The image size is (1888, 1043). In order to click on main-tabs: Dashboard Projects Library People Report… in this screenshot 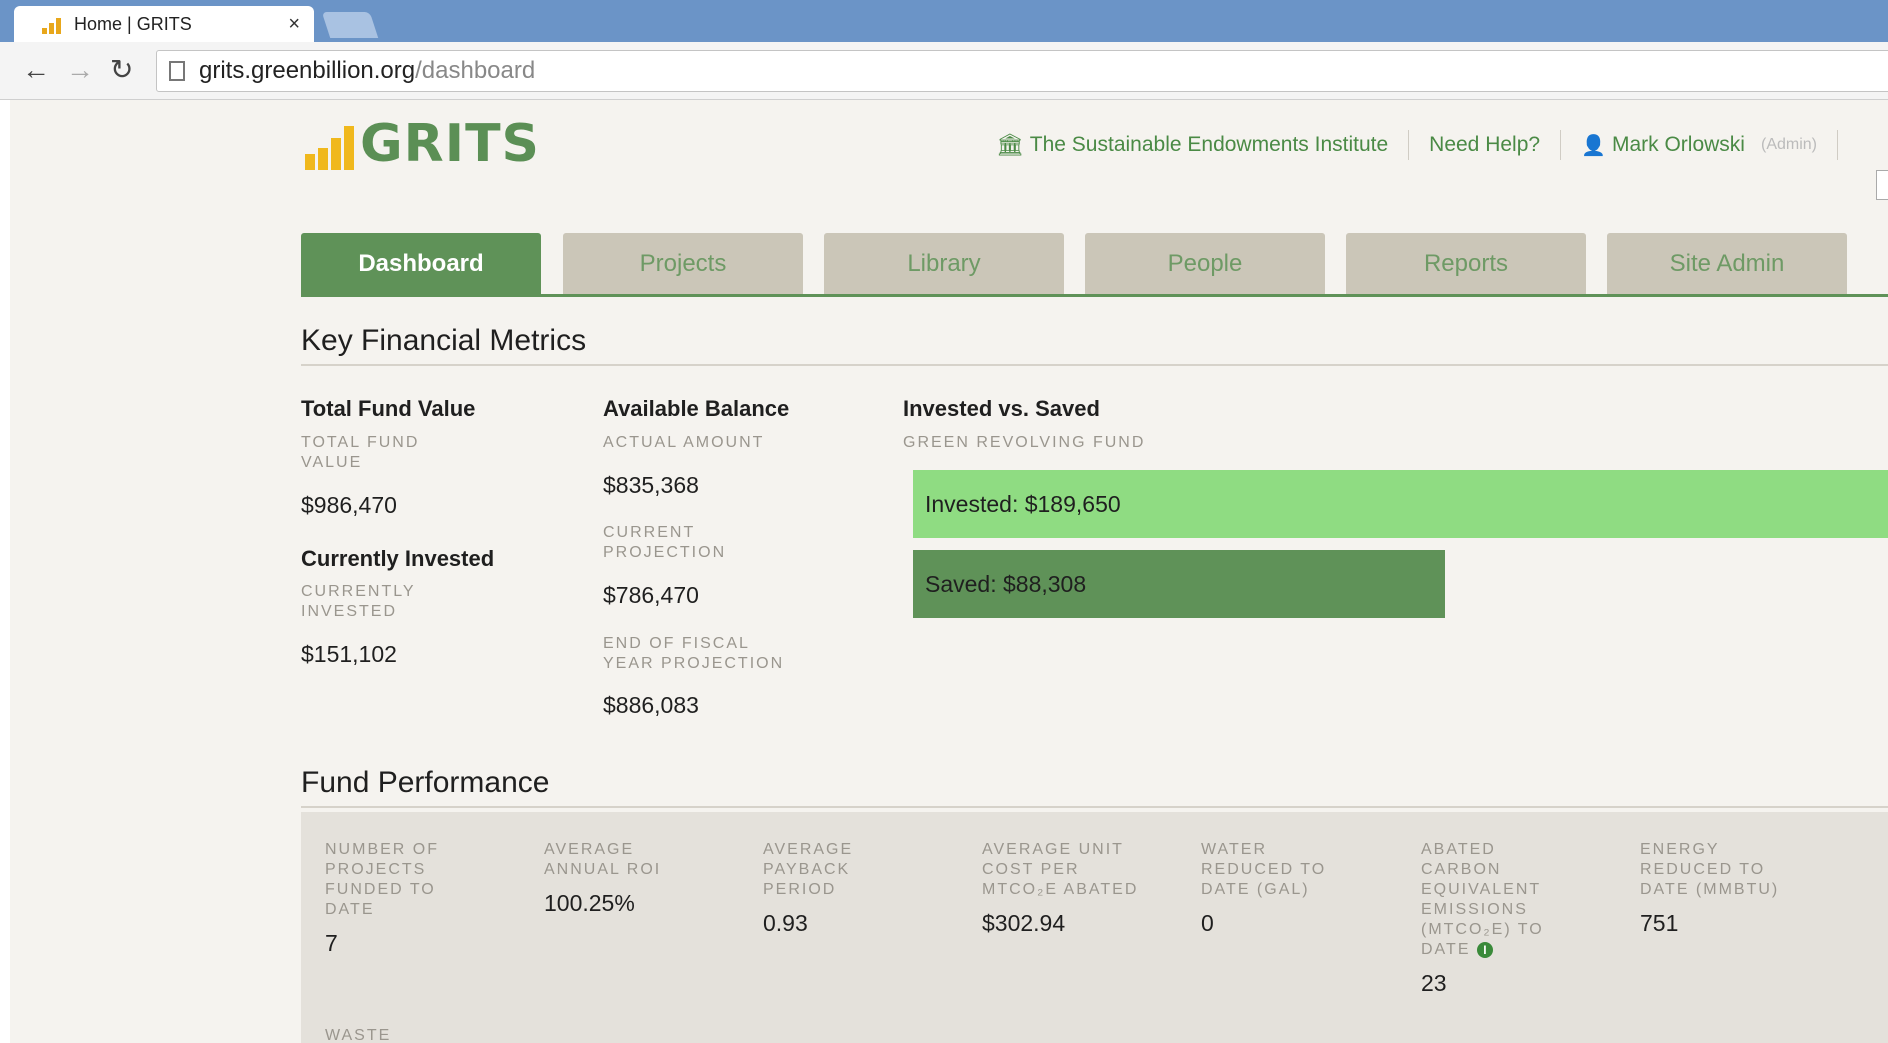, I will do `click(1094, 265)`.